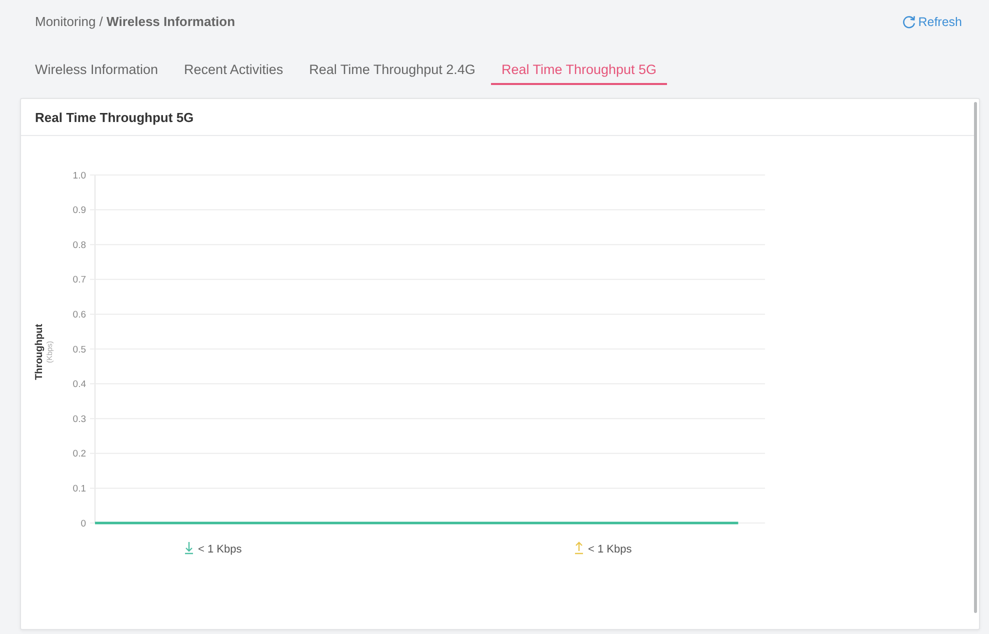 This screenshot has height=634, width=989. I want to click on tab: Real Time Throughput 2.4G, so click(392, 70).